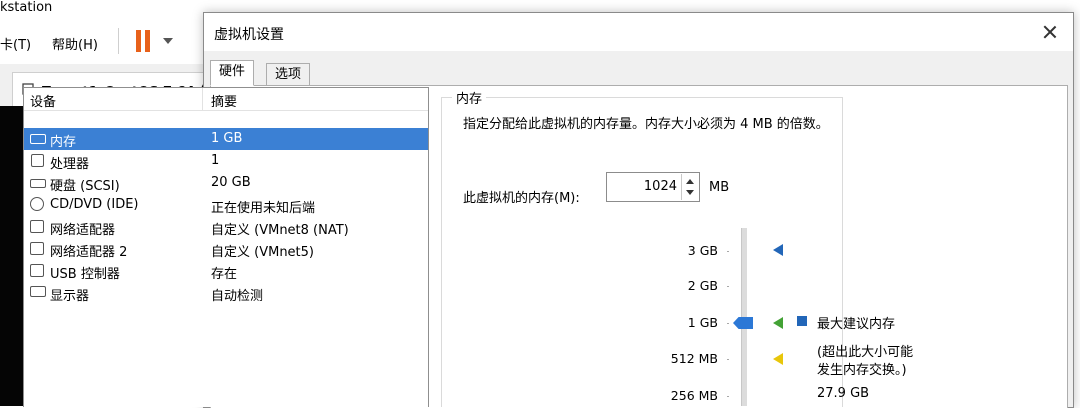 The width and height of the screenshot is (1080, 408). Describe the element at coordinates (37, 160) in the screenshot. I see `processor-icon` at that location.